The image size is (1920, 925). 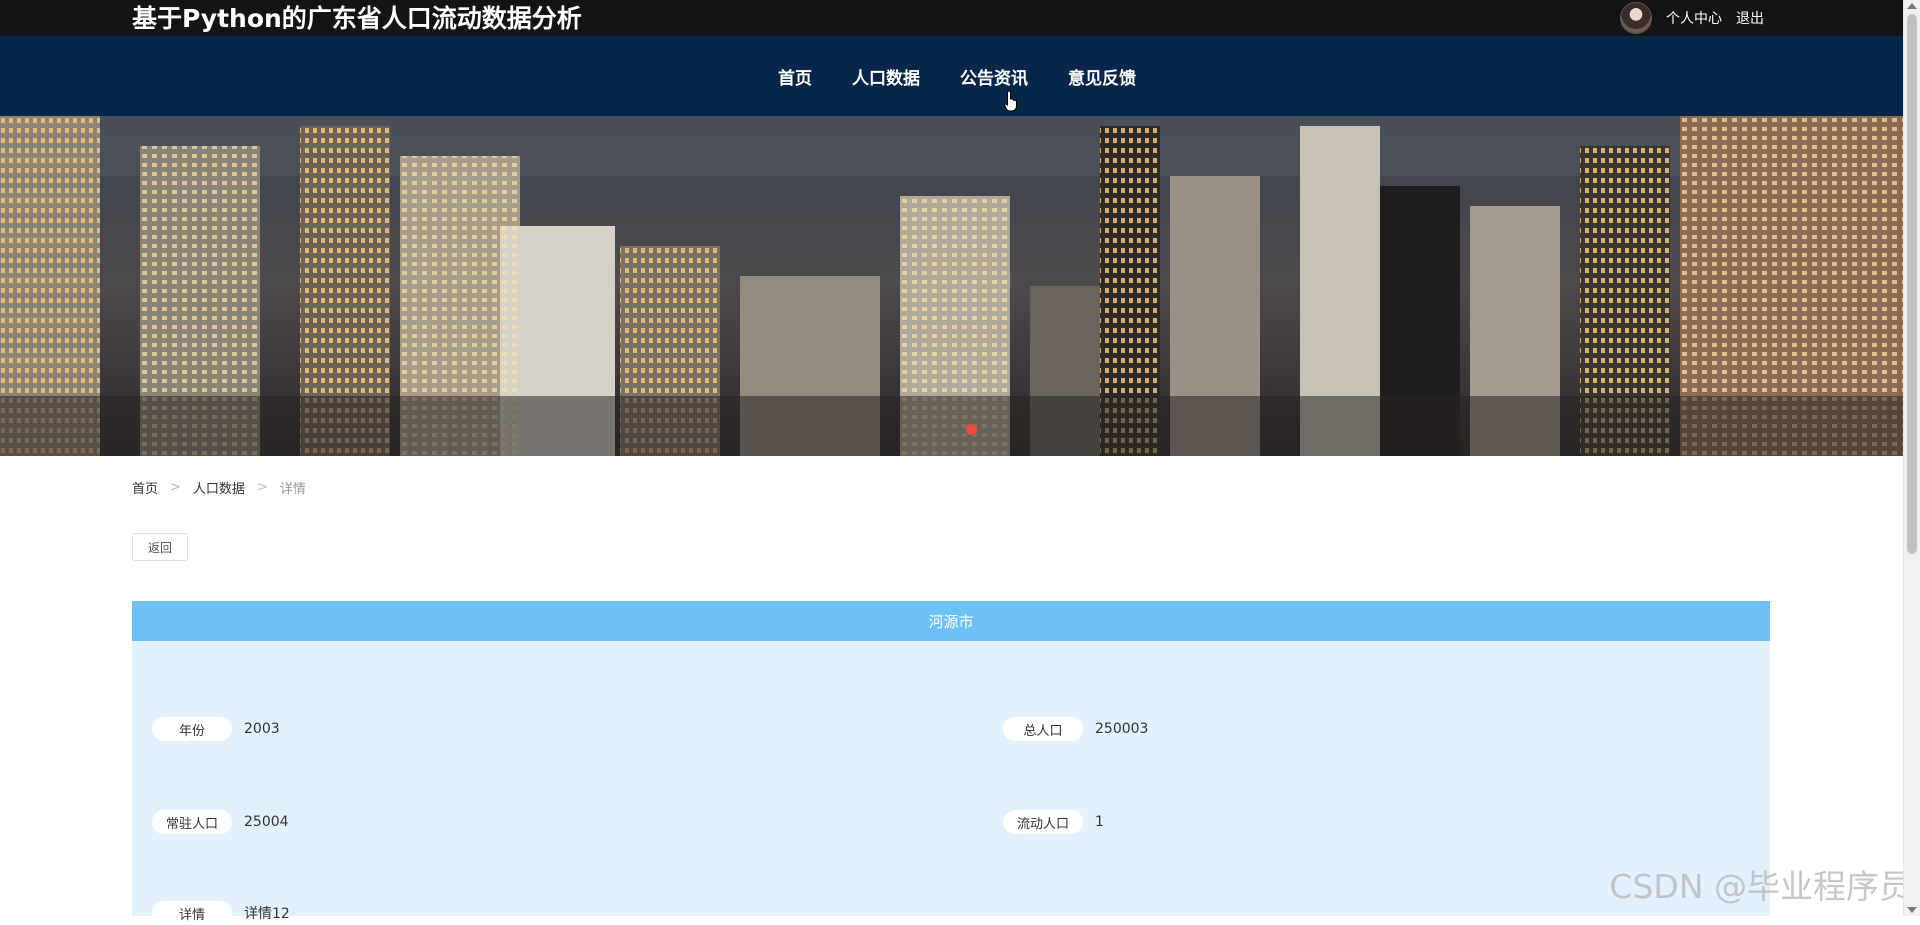 I want to click on main-nav: 首页 人口数据 公告资讯 意见反馈, so click(x=952, y=76).